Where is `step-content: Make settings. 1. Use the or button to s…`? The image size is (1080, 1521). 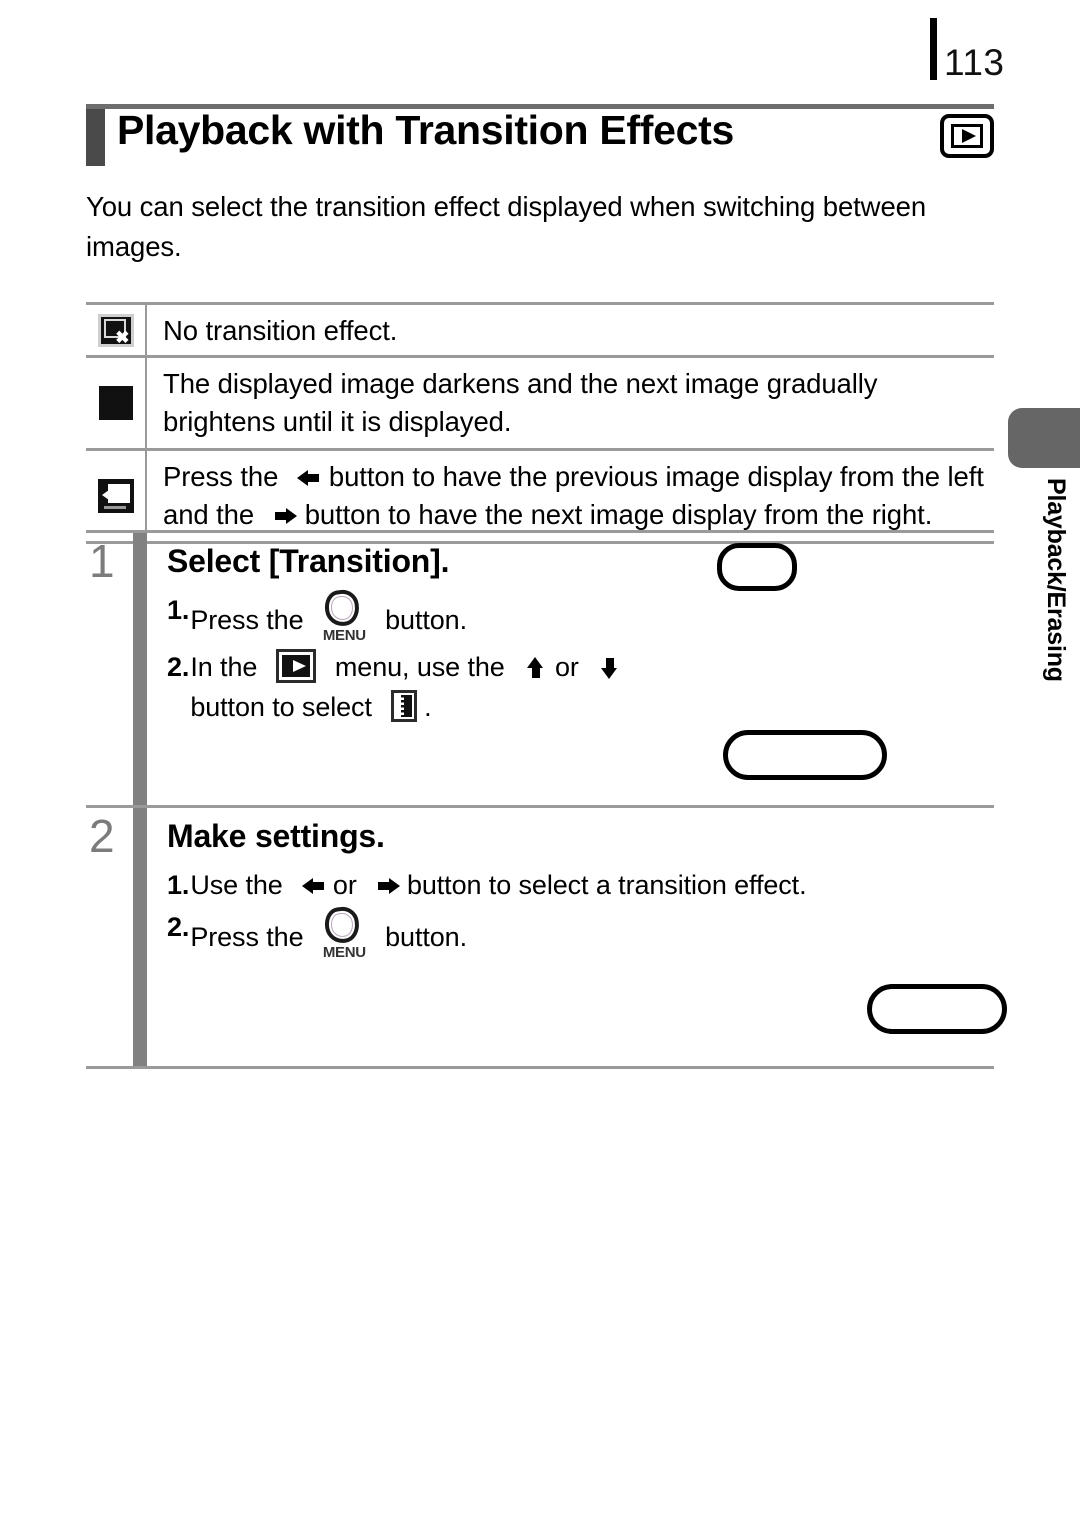 step-content: Make settings. 1. Use the or button to s… is located at coordinates (587, 937).